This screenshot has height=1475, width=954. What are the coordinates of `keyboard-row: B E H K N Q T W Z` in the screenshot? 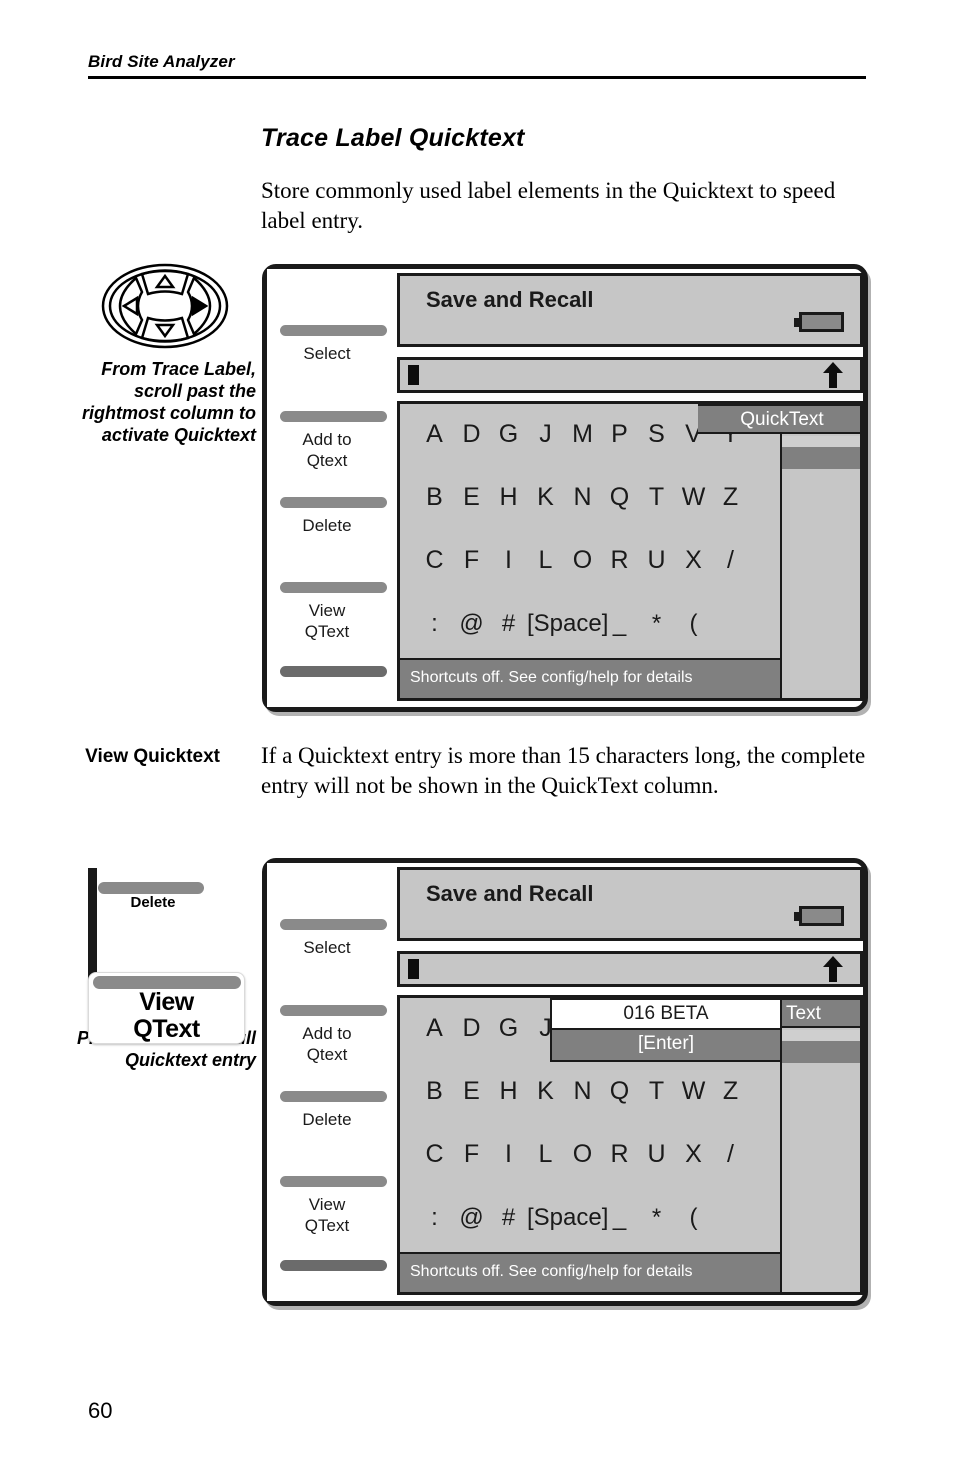 It's located at (601, 497).